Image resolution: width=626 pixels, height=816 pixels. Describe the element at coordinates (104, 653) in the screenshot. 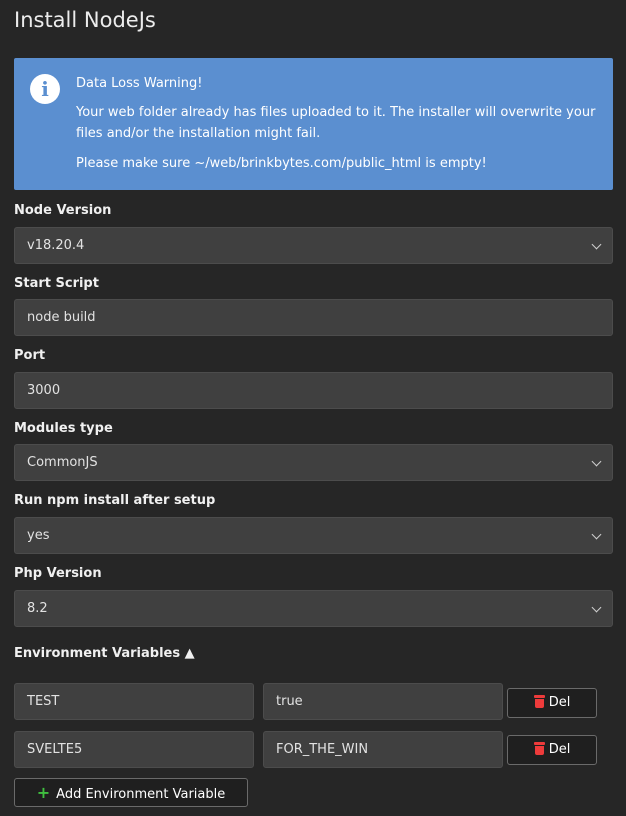

I see `environment-variables-toggle: Environment Variables ▲` at that location.